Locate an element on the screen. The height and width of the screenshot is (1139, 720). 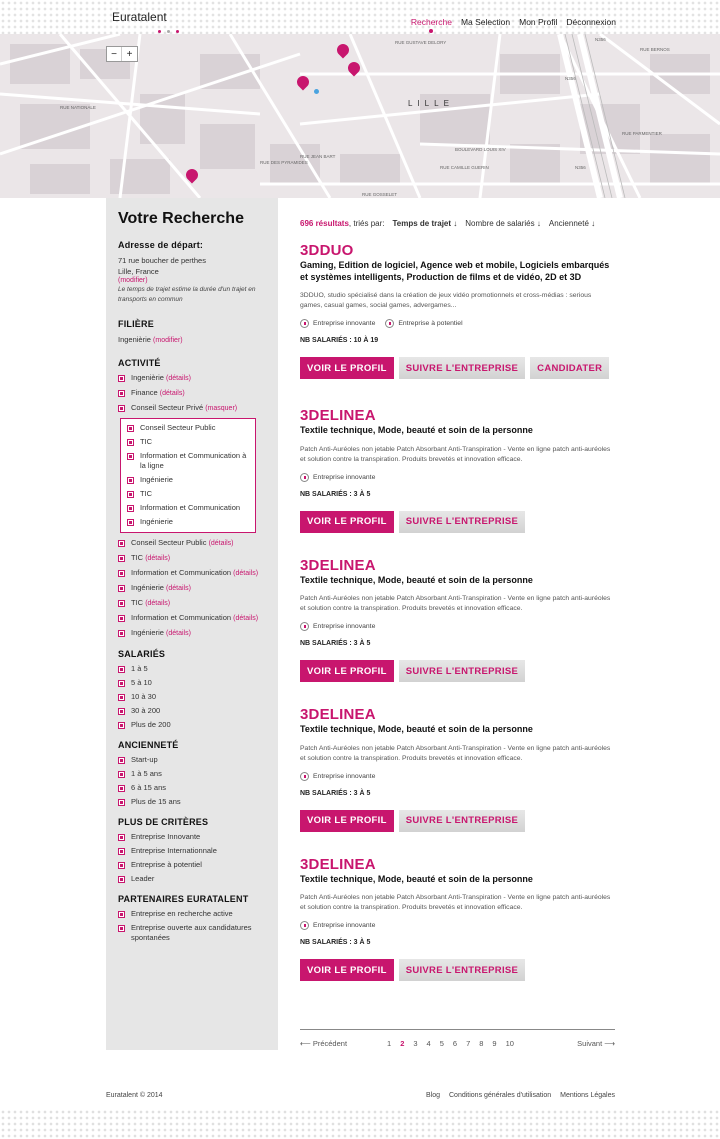
activite-checkbox: Conseil Secteur Privé (masquer) is located at coordinates (192, 408).